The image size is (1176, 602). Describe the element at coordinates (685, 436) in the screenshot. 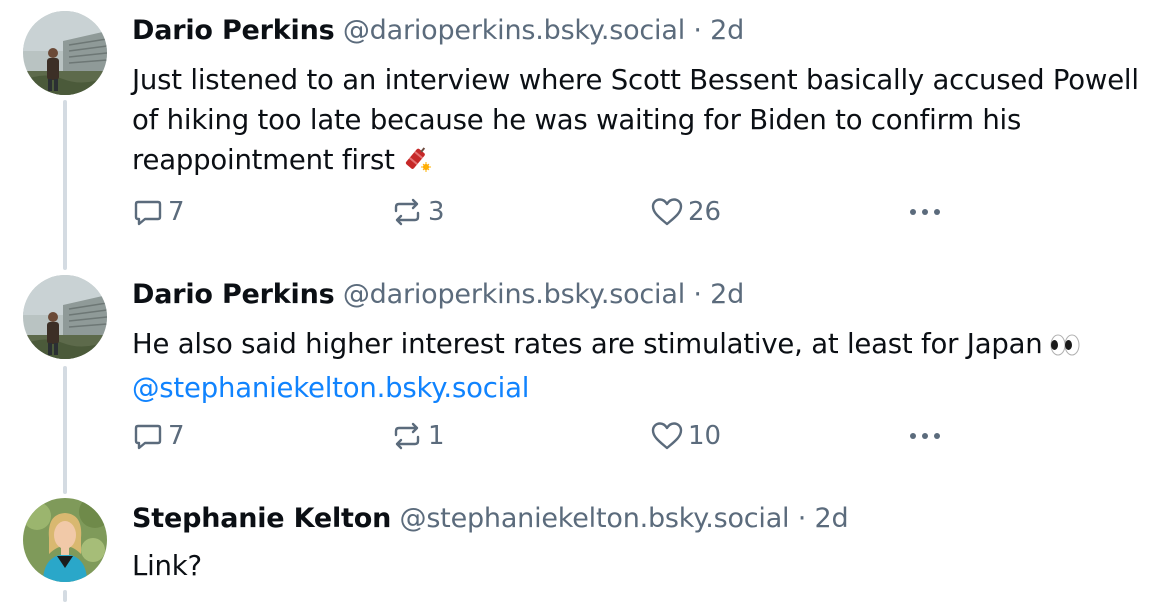

I see `like-button: 10` at that location.